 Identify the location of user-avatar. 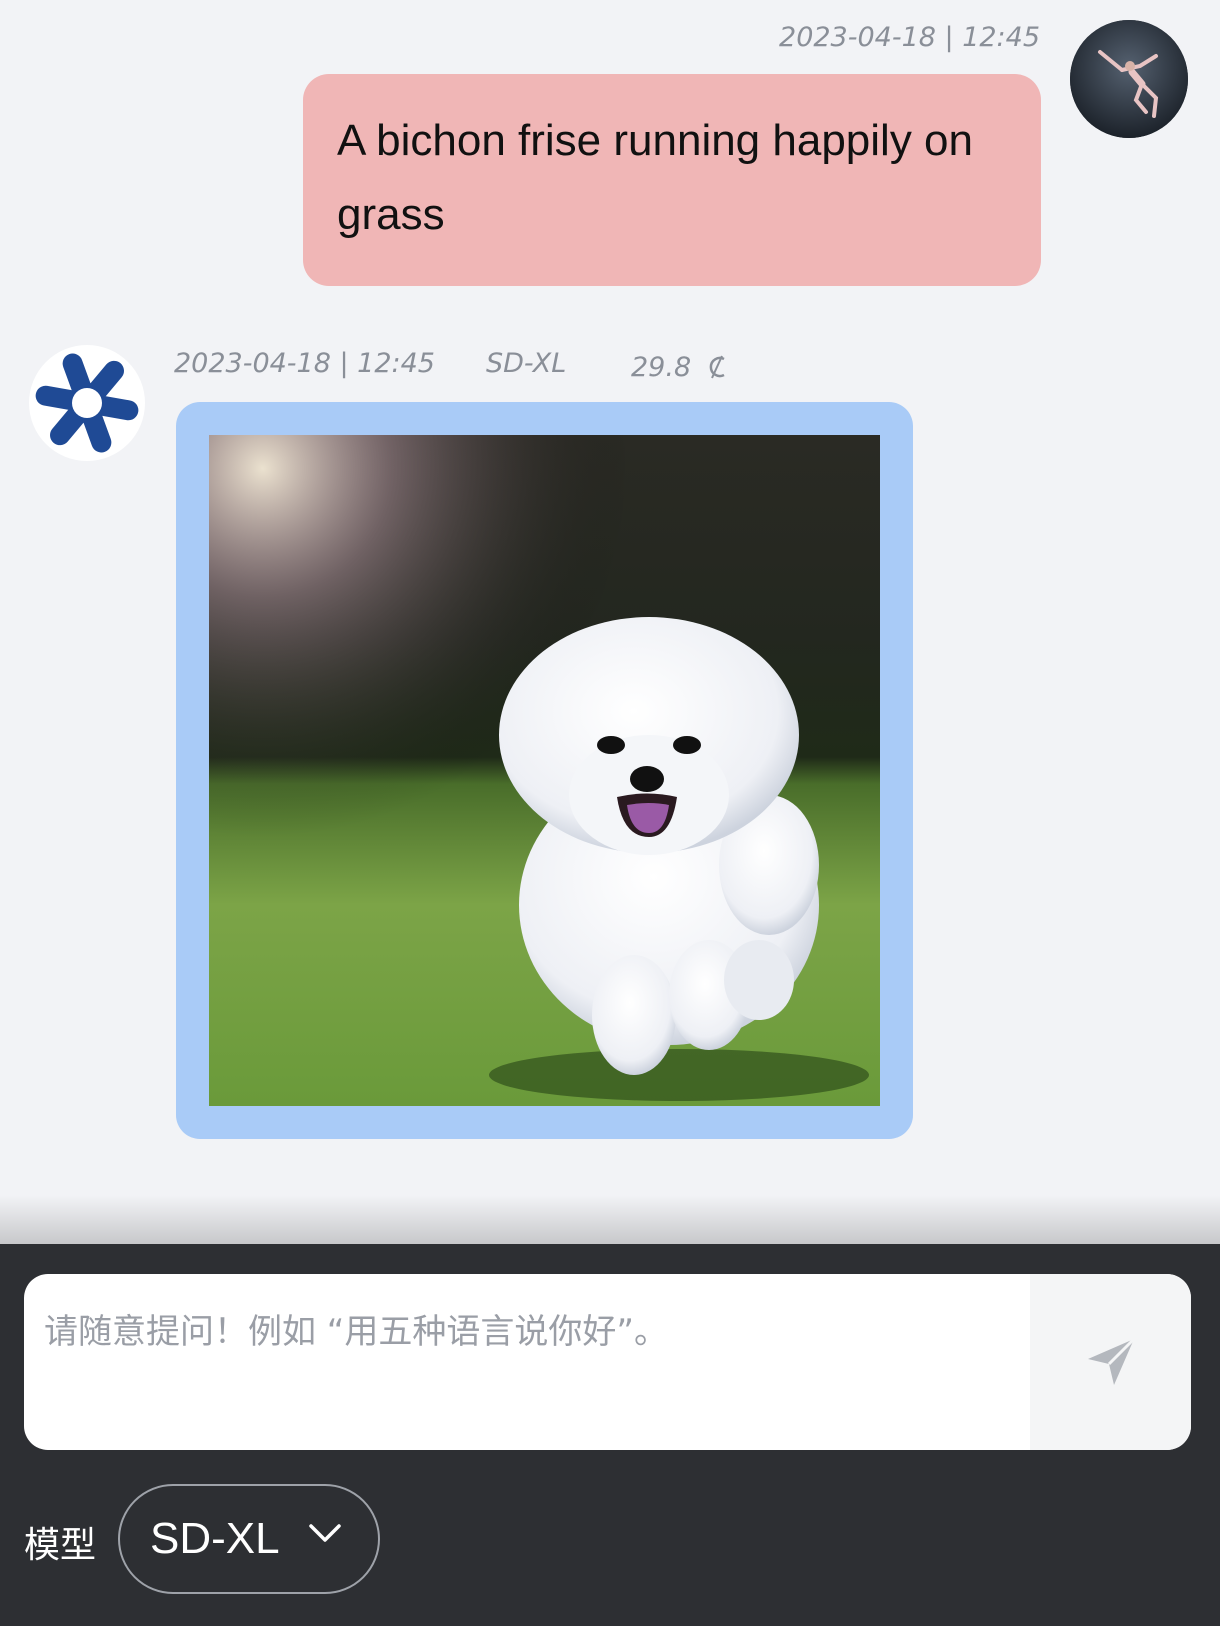
(1129, 79).